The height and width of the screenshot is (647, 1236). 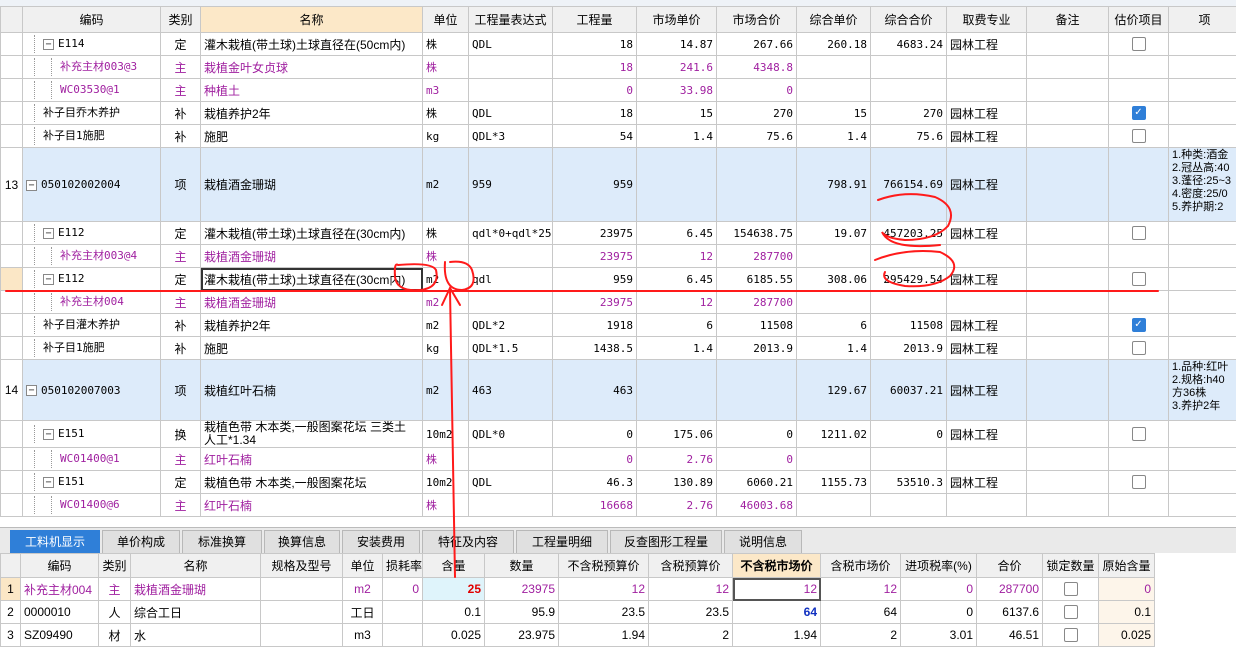 What do you see at coordinates (987, 20) in the screenshot?
I see `header-fee-major: 取费专业` at bounding box center [987, 20].